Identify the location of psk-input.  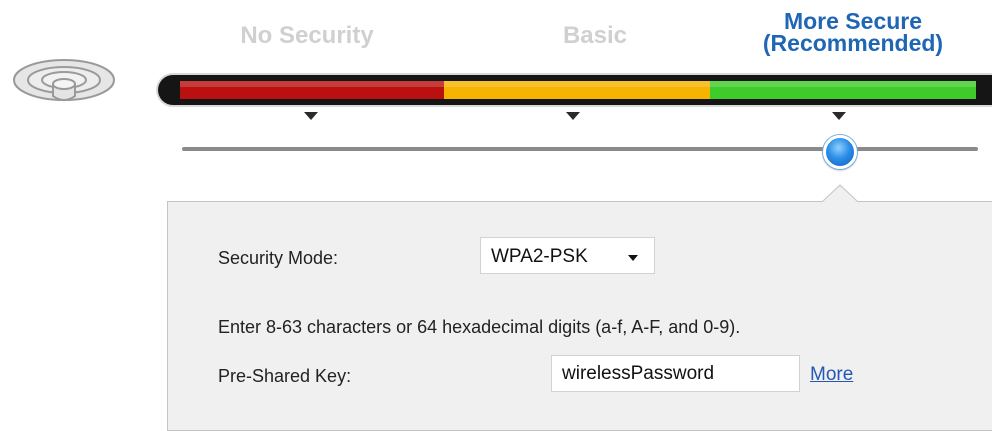
(675, 373).